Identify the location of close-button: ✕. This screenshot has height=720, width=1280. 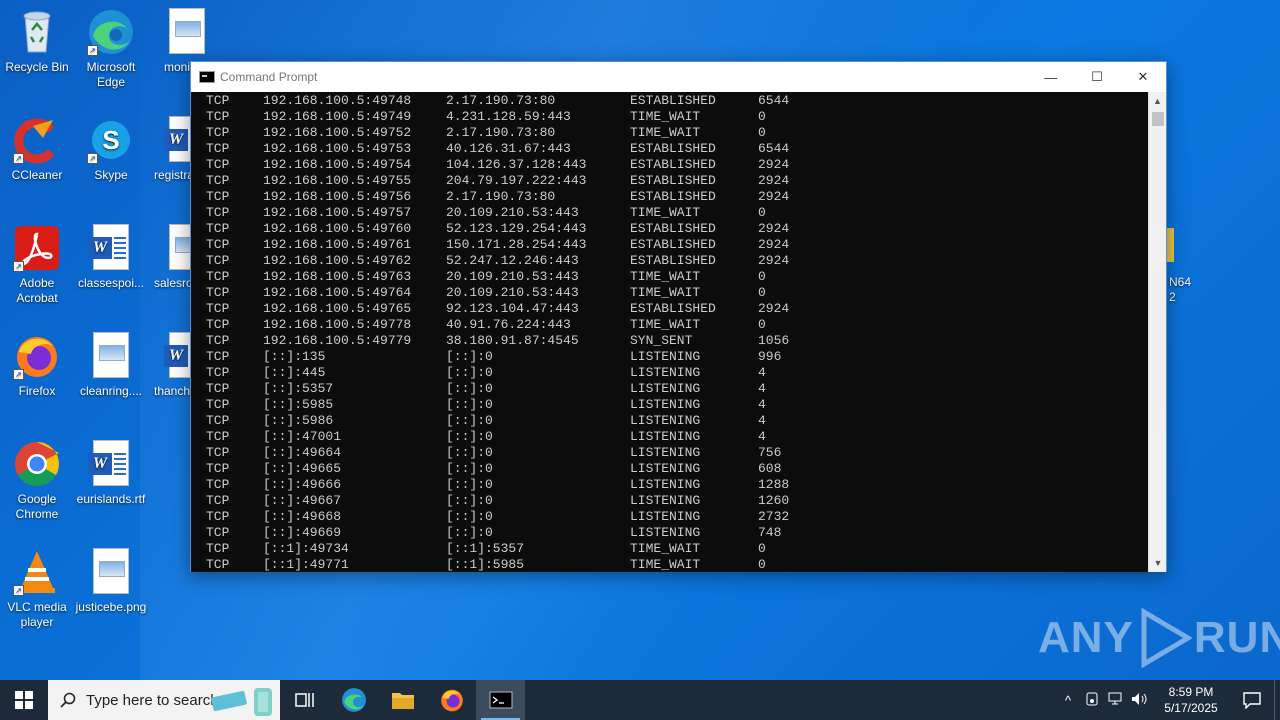
(1143, 77).